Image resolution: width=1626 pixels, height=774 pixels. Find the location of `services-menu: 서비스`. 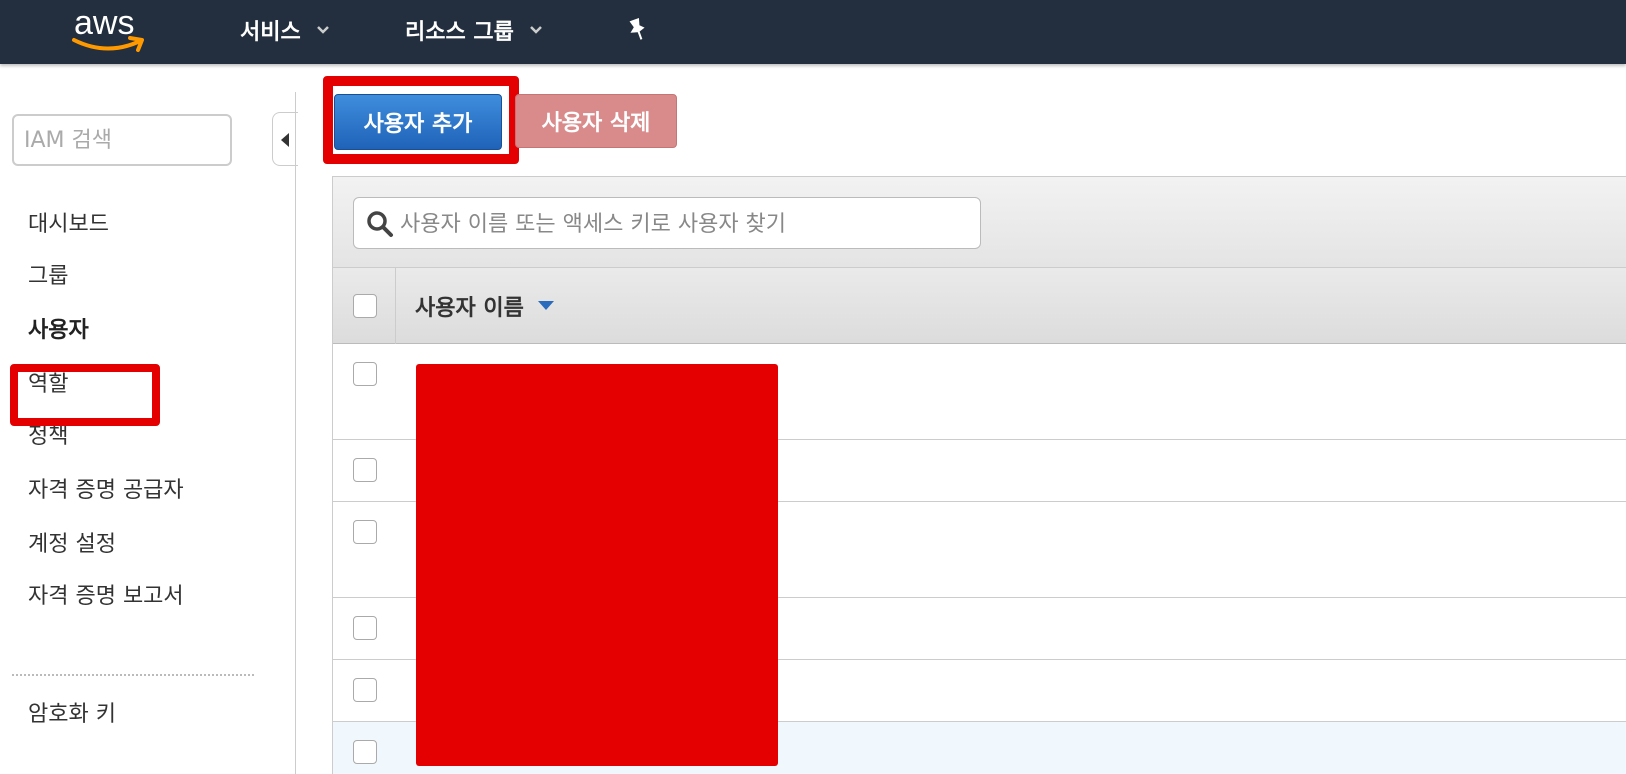

services-menu: 서비스 is located at coordinates (285, 30).